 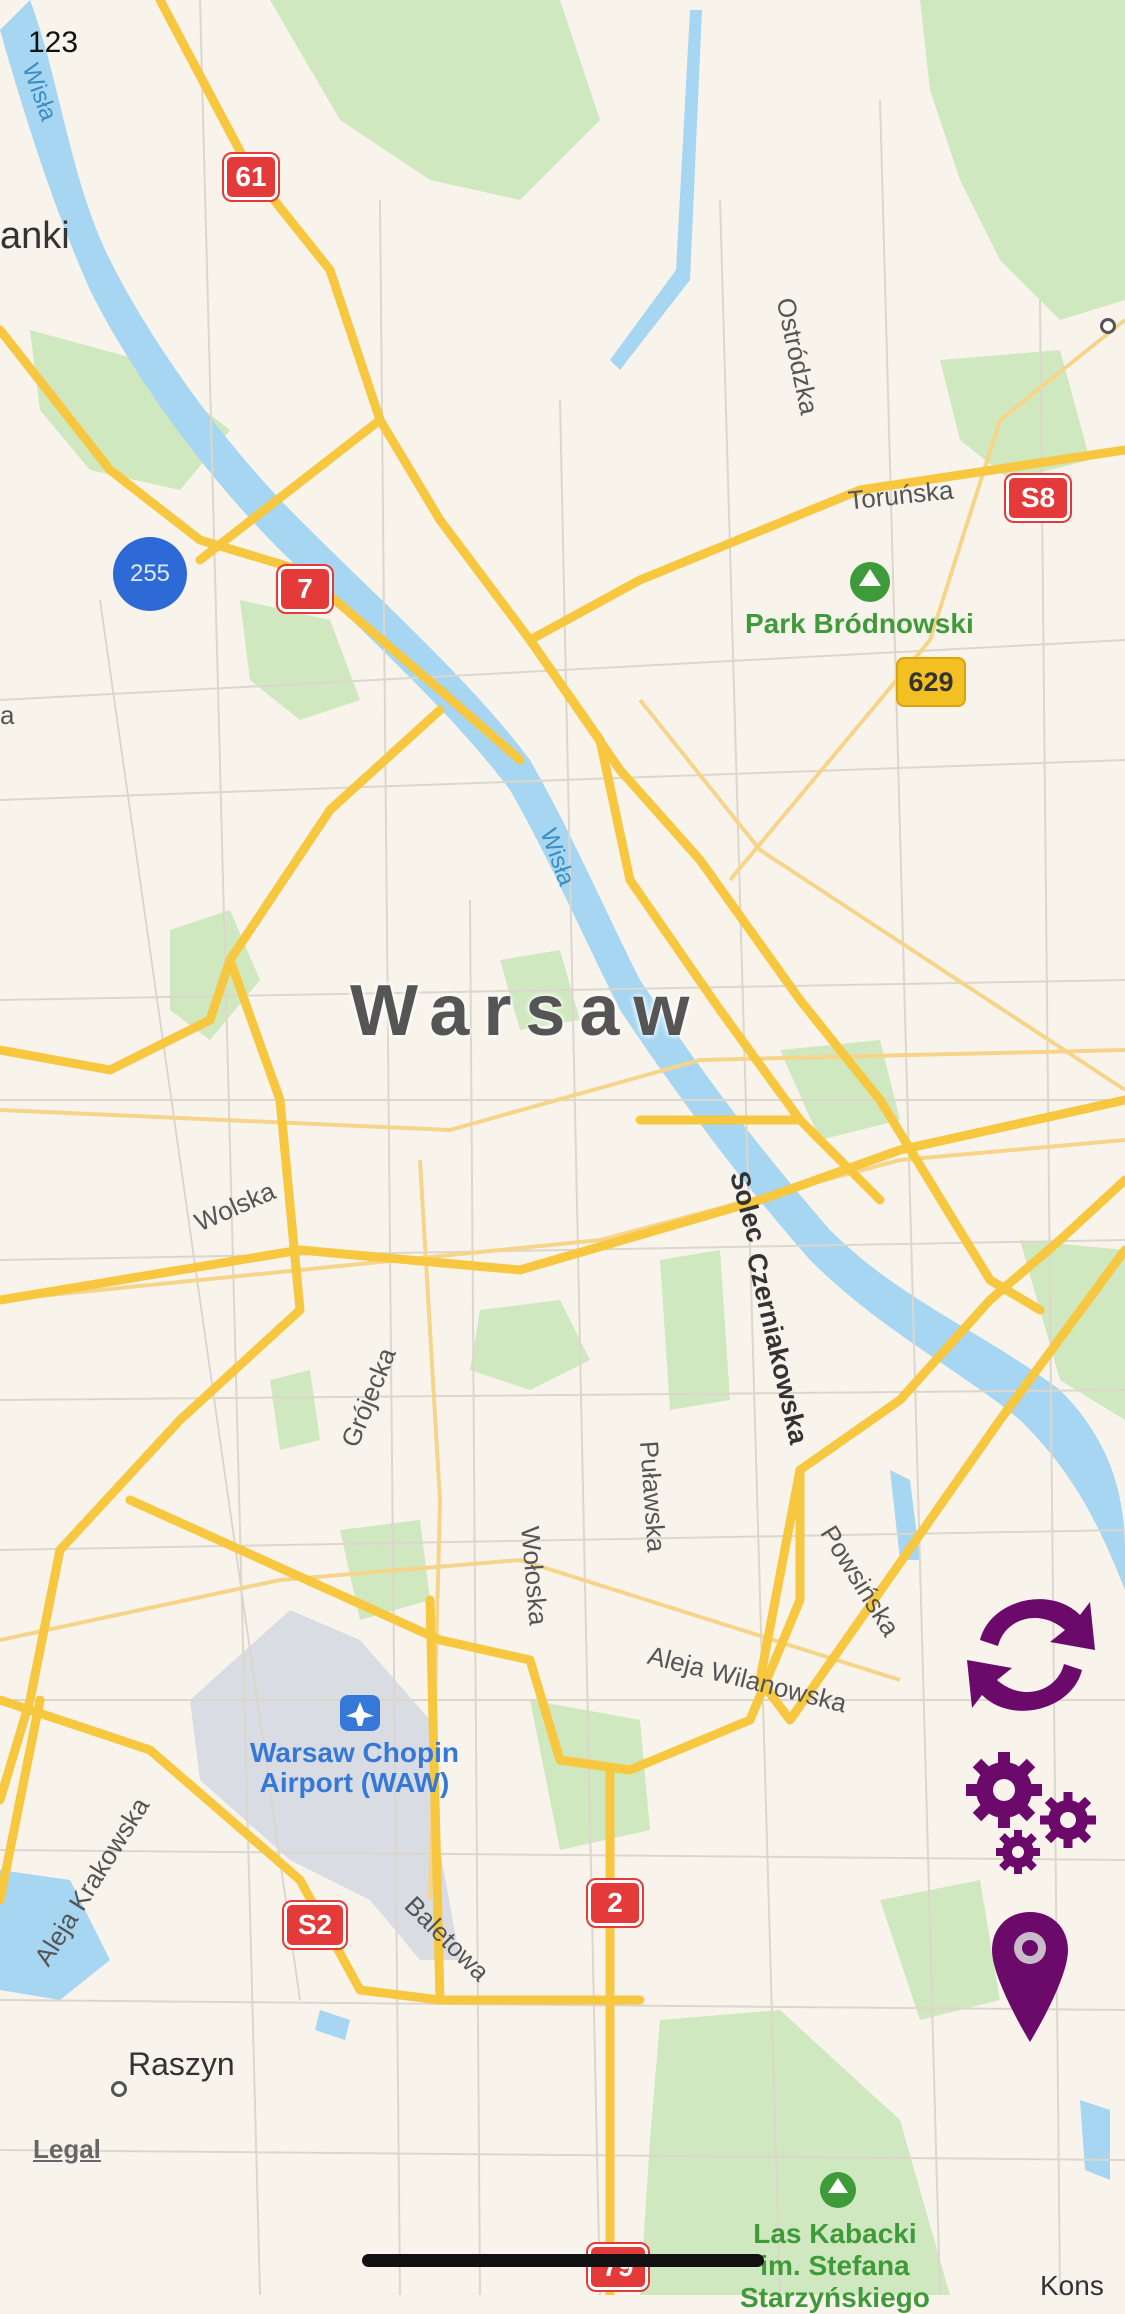 I want to click on route-shield-629: 629, so click(x=931, y=682).